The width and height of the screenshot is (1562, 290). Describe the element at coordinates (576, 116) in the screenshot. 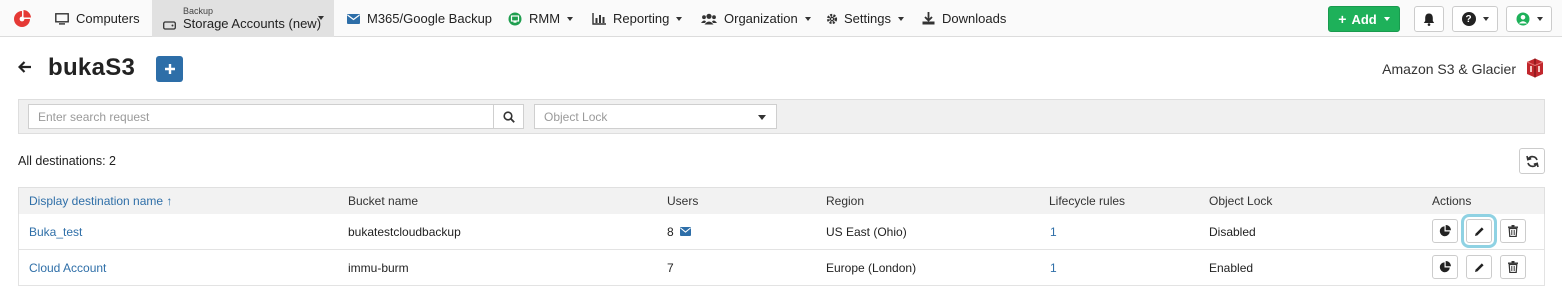

I see `object-lock-select-placeholder: Object Lock` at that location.